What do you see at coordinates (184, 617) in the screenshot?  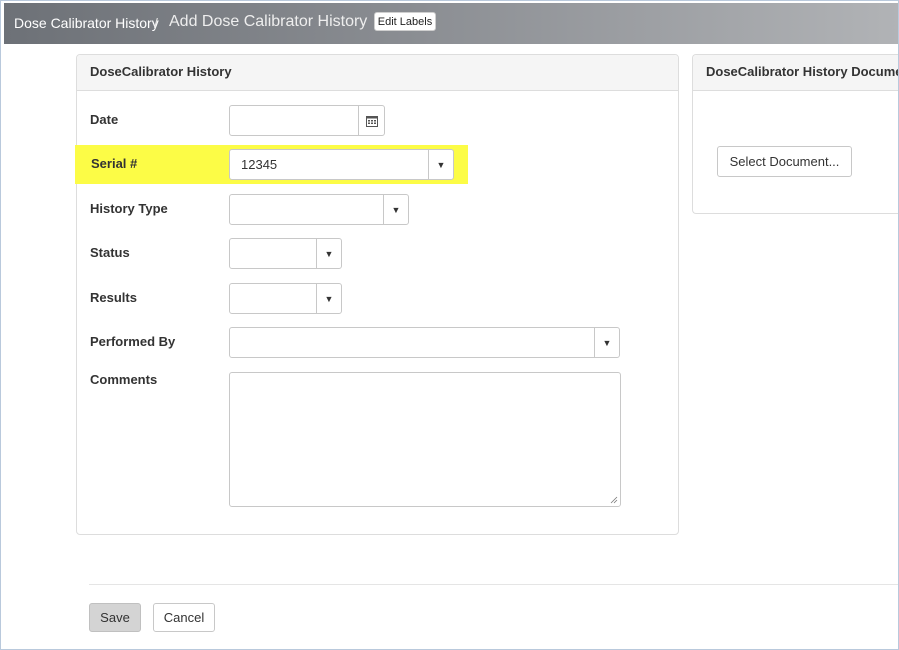 I see `cancel-button: Cancel` at bounding box center [184, 617].